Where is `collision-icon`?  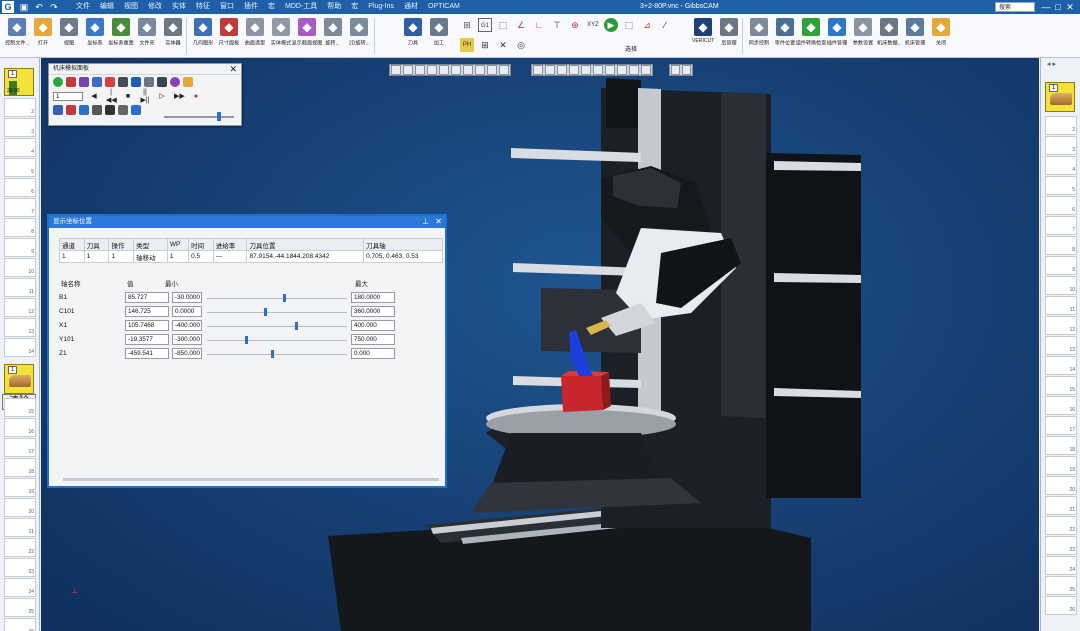
collision-icon is located at coordinates (149, 82).